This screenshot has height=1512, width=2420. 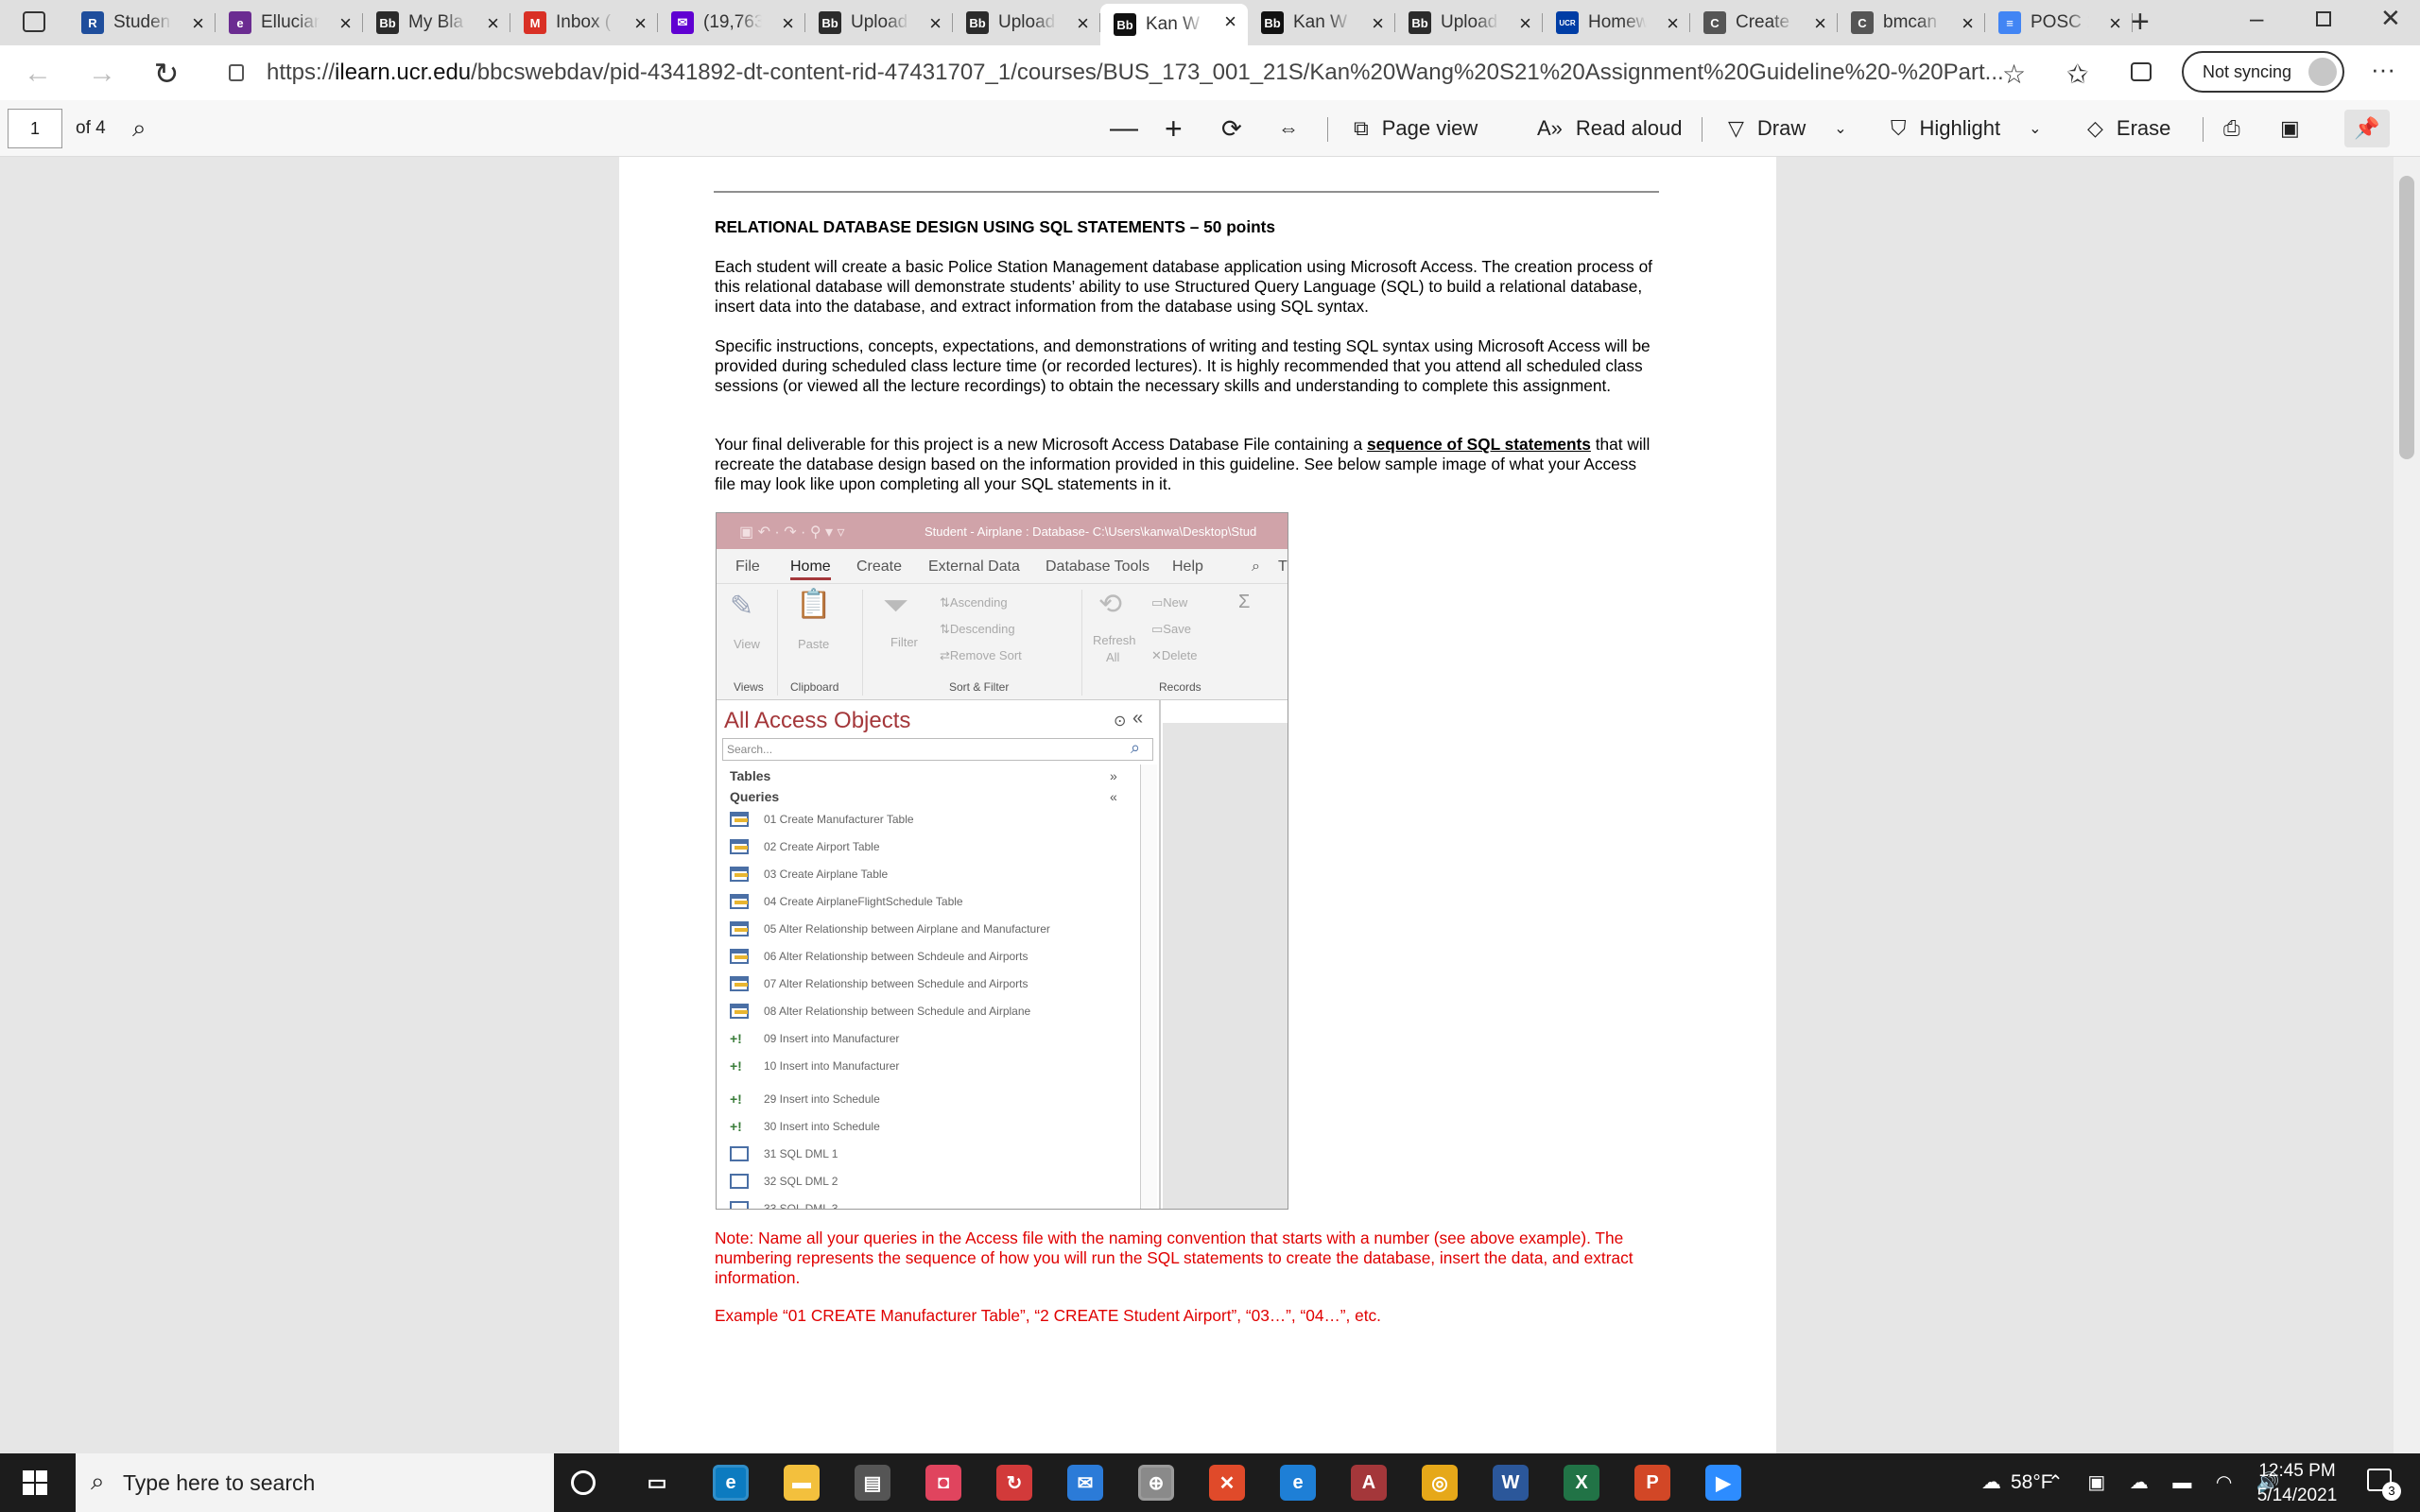 I want to click on weather-widget: ☁ 58°F, so click(x=2017, y=1482).